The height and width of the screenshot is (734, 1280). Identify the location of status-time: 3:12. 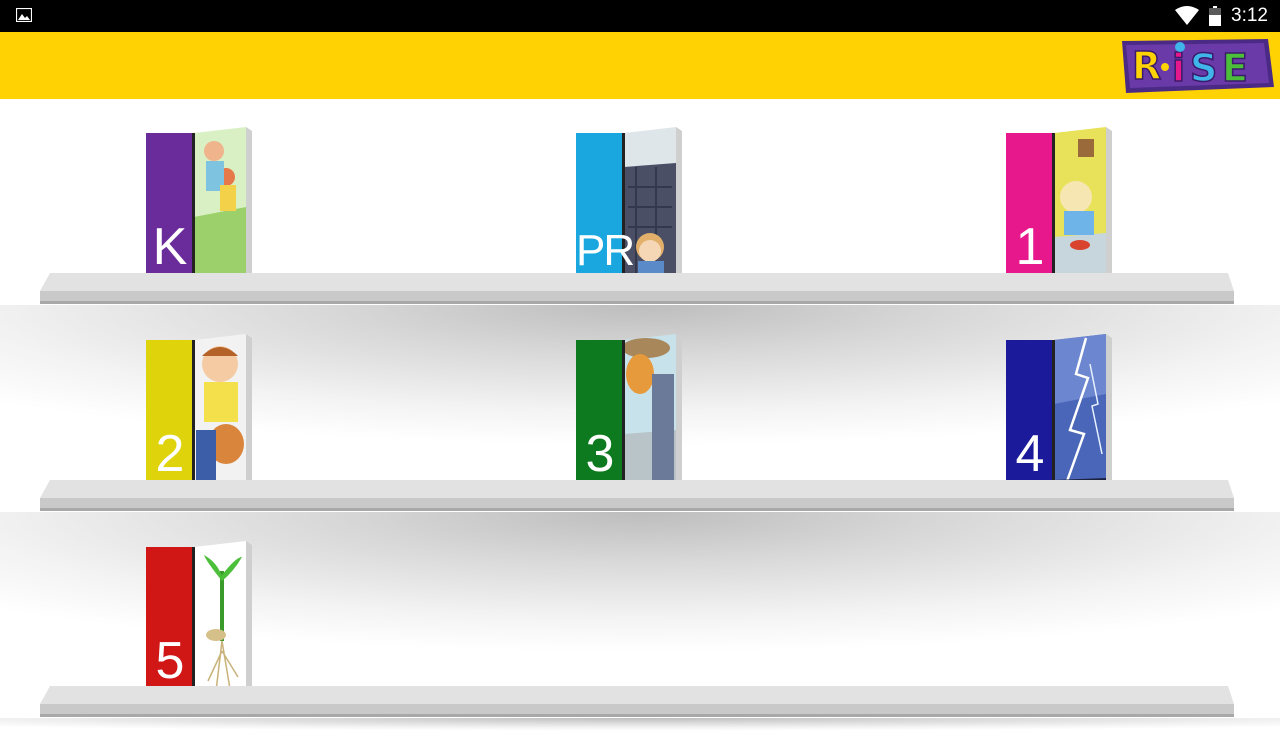
(1249, 15).